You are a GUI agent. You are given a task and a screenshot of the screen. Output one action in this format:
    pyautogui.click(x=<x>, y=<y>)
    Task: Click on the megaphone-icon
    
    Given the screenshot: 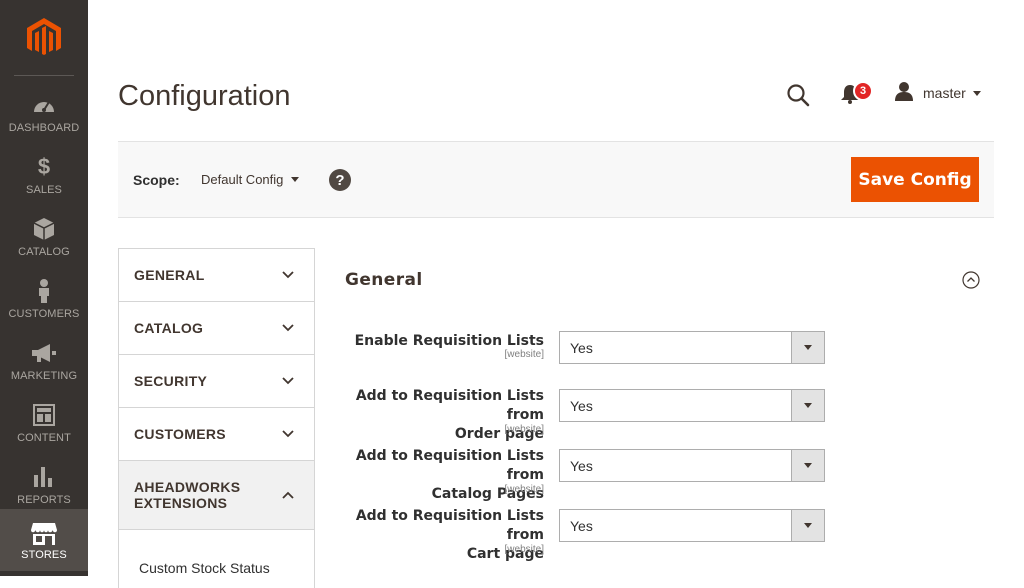 What is the action you would take?
    pyautogui.click(x=44, y=353)
    